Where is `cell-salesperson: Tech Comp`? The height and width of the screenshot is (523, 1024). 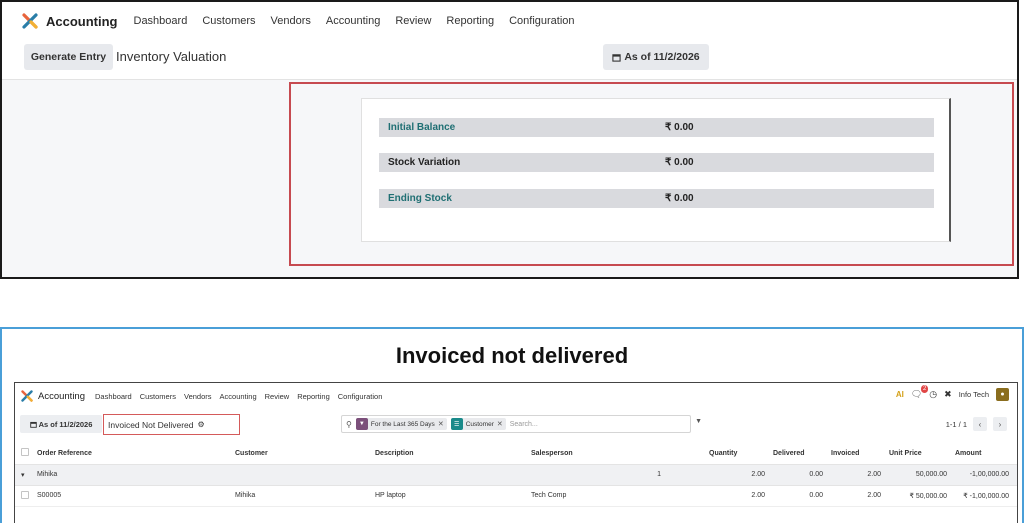
cell-salesperson: Tech Comp is located at coordinates (620, 496).